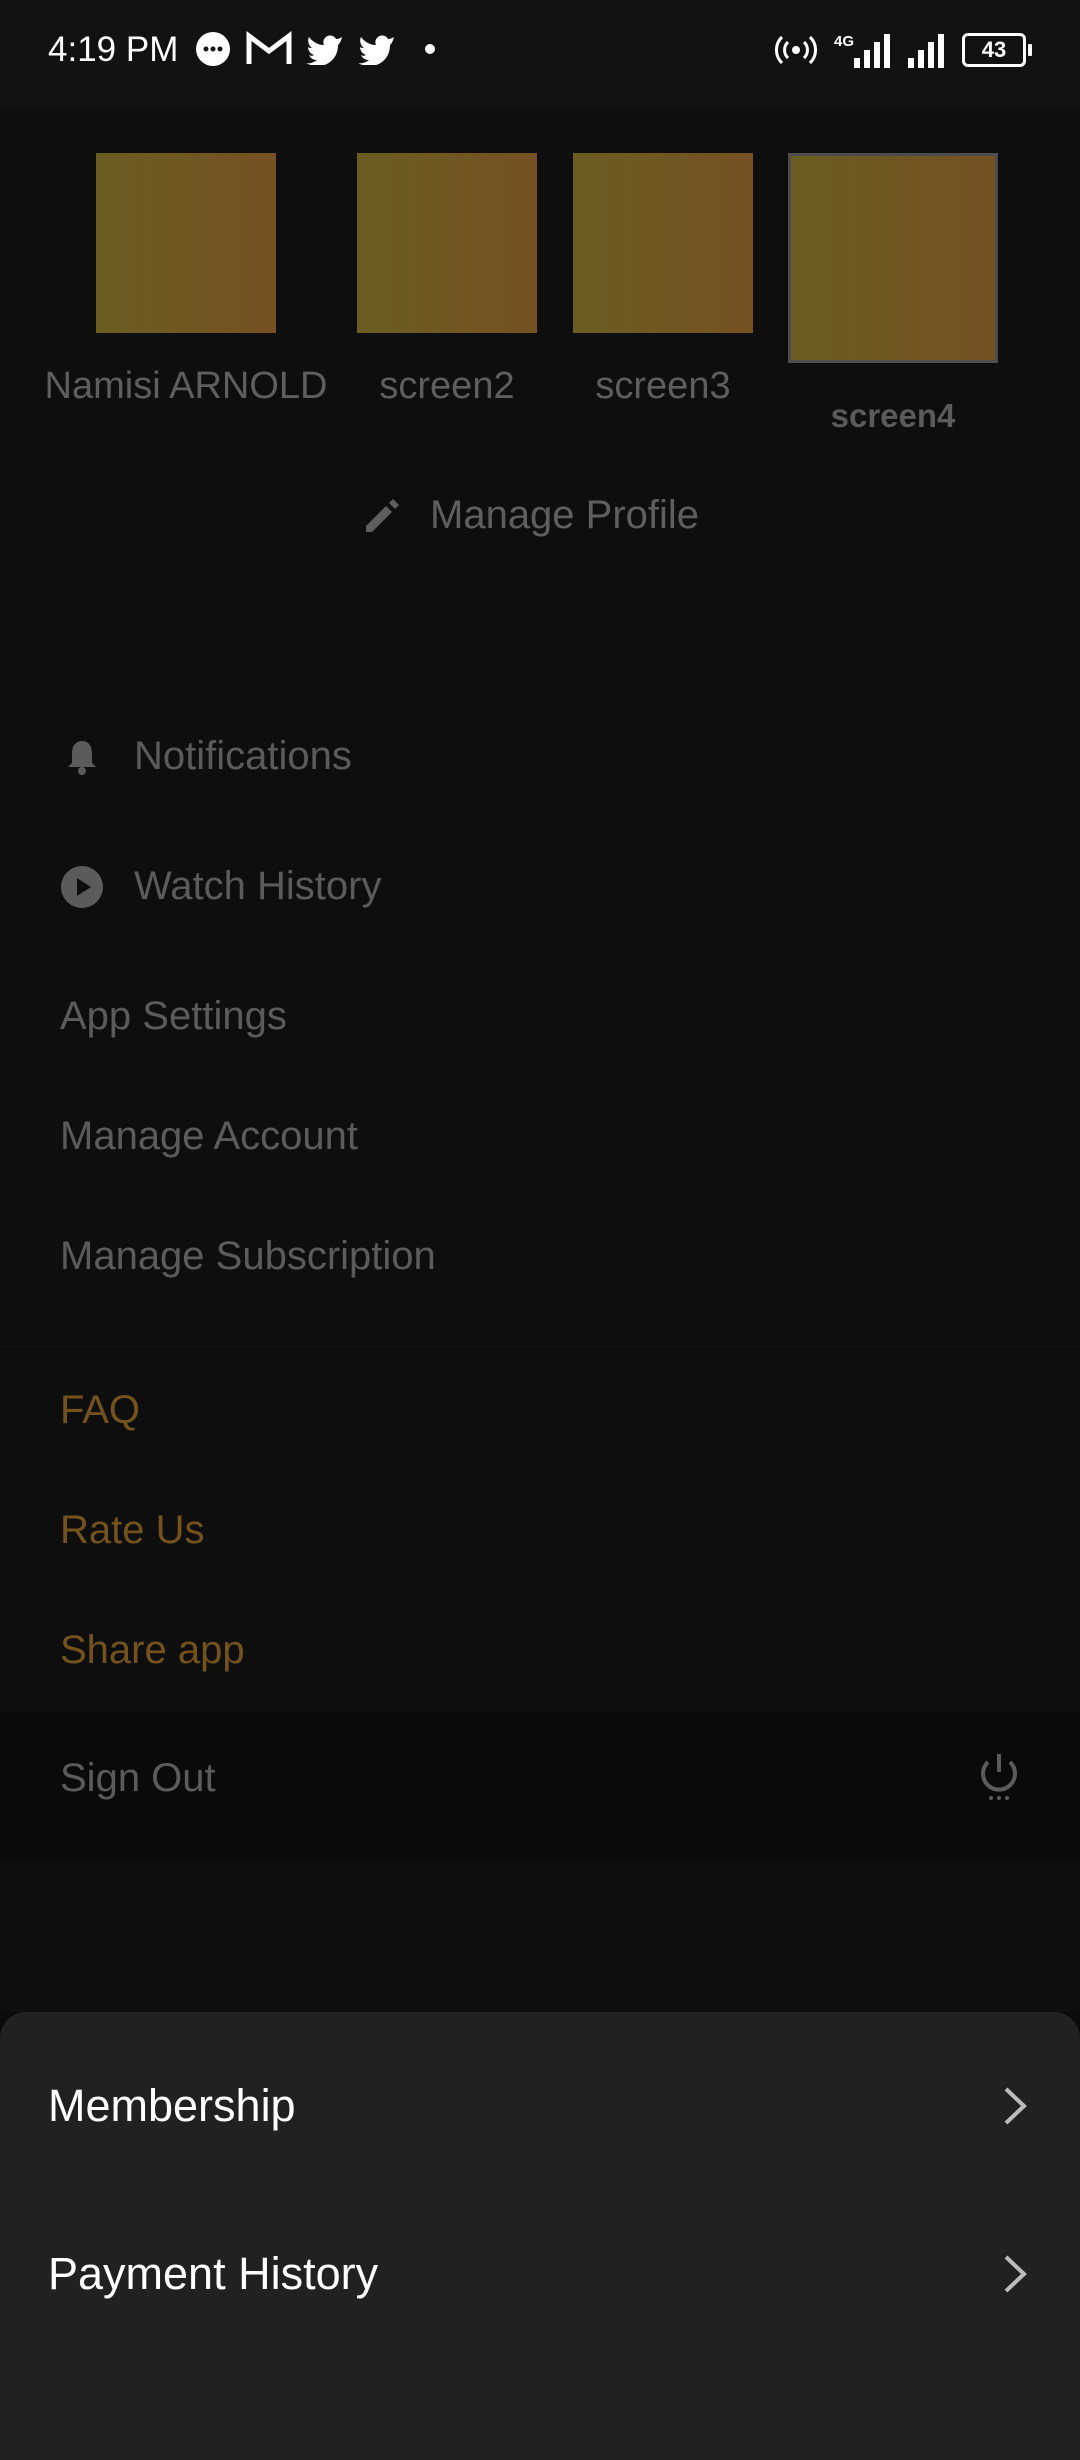 The image size is (1080, 2460). Describe the element at coordinates (893, 415) in the screenshot. I see `profile-name: screen4` at that location.